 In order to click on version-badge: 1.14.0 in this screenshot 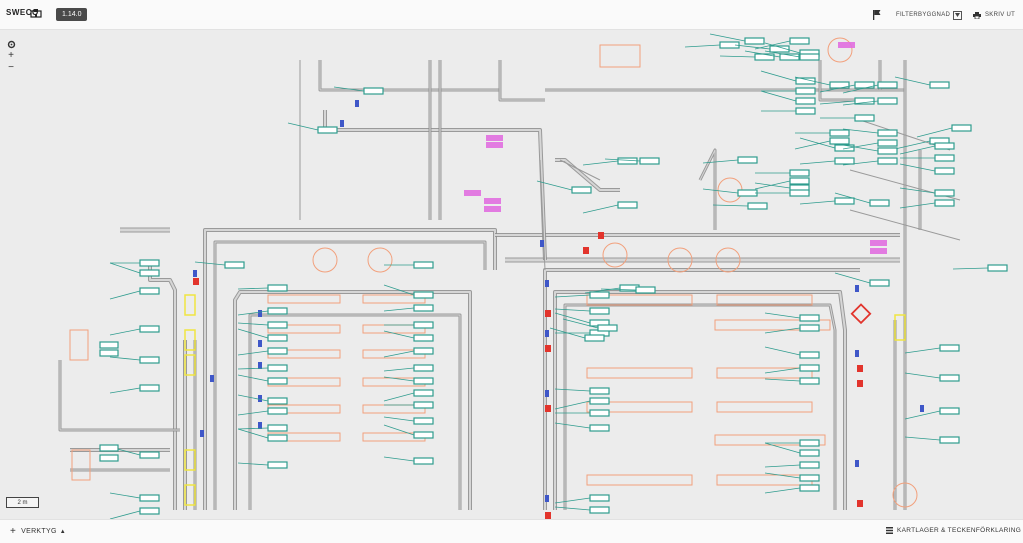, I will do `click(72, 14)`.